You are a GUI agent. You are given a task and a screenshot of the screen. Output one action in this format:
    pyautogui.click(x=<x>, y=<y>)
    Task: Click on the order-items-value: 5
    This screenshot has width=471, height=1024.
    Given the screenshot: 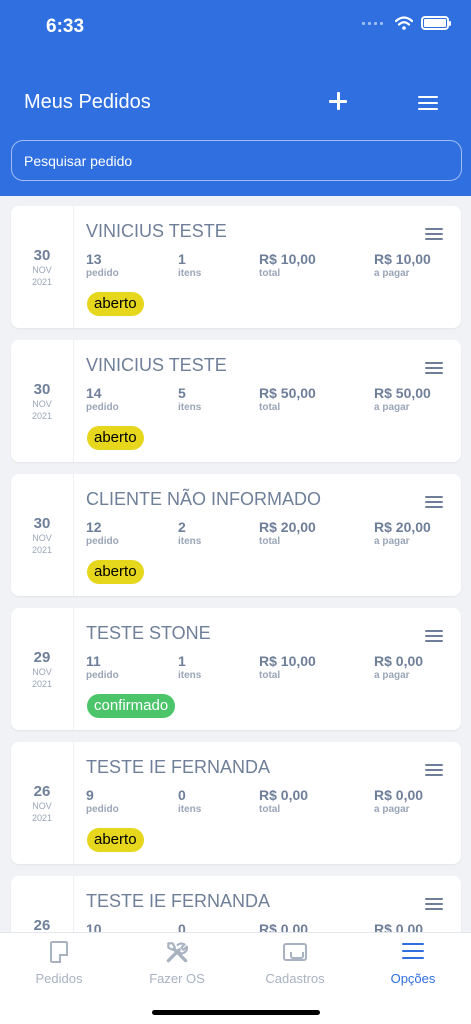 What is the action you would take?
    pyautogui.click(x=182, y=393)
    